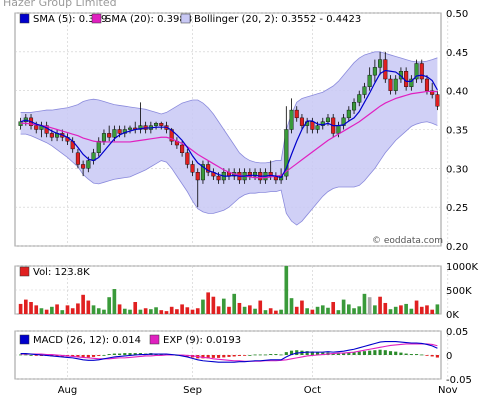  I want to click on legend-label: Bollinger (20, 2): 0.3552 - 0.4423, so click(277, 19).